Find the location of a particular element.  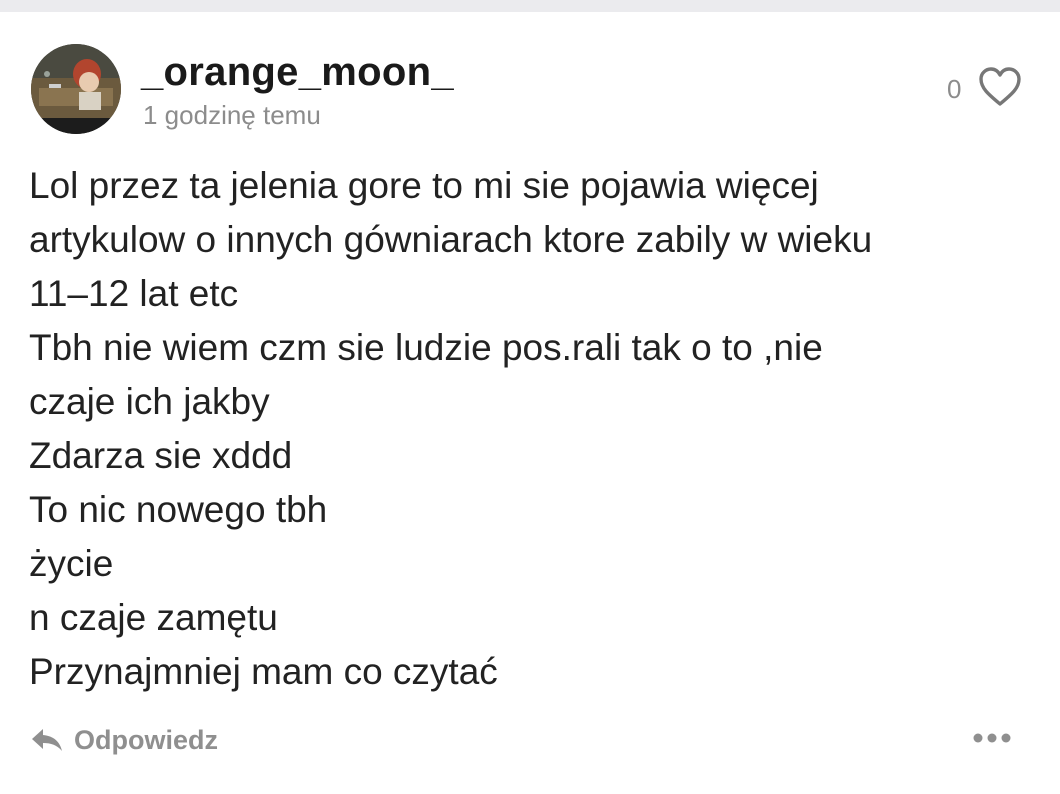

reply-button: Odpowiedz is located at coordinates (124, 740).